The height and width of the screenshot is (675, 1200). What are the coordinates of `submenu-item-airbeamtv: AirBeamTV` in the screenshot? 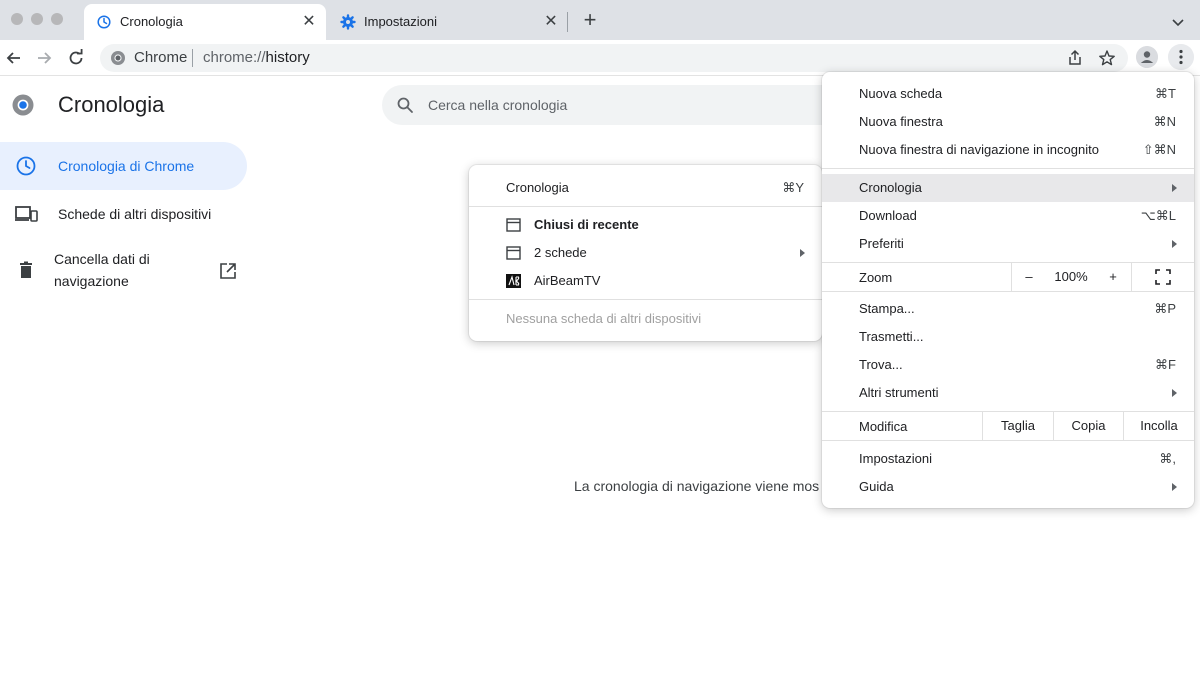 It's located at (645, 281).